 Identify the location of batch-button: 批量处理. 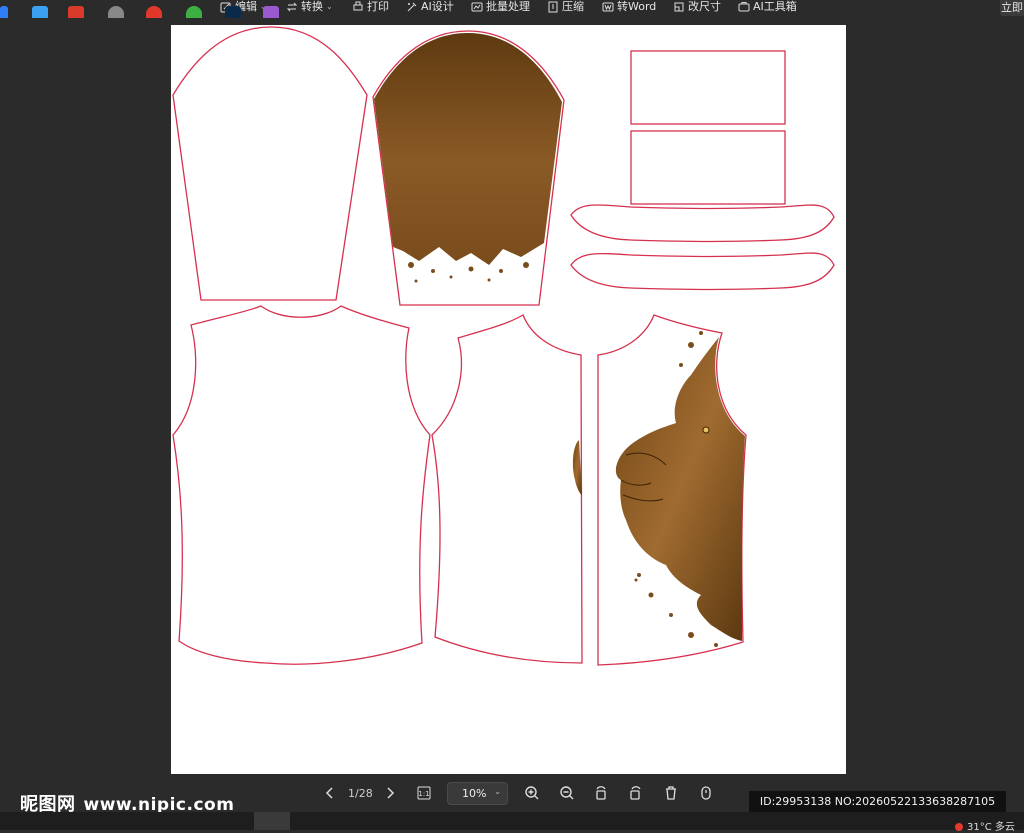
(500, 7).